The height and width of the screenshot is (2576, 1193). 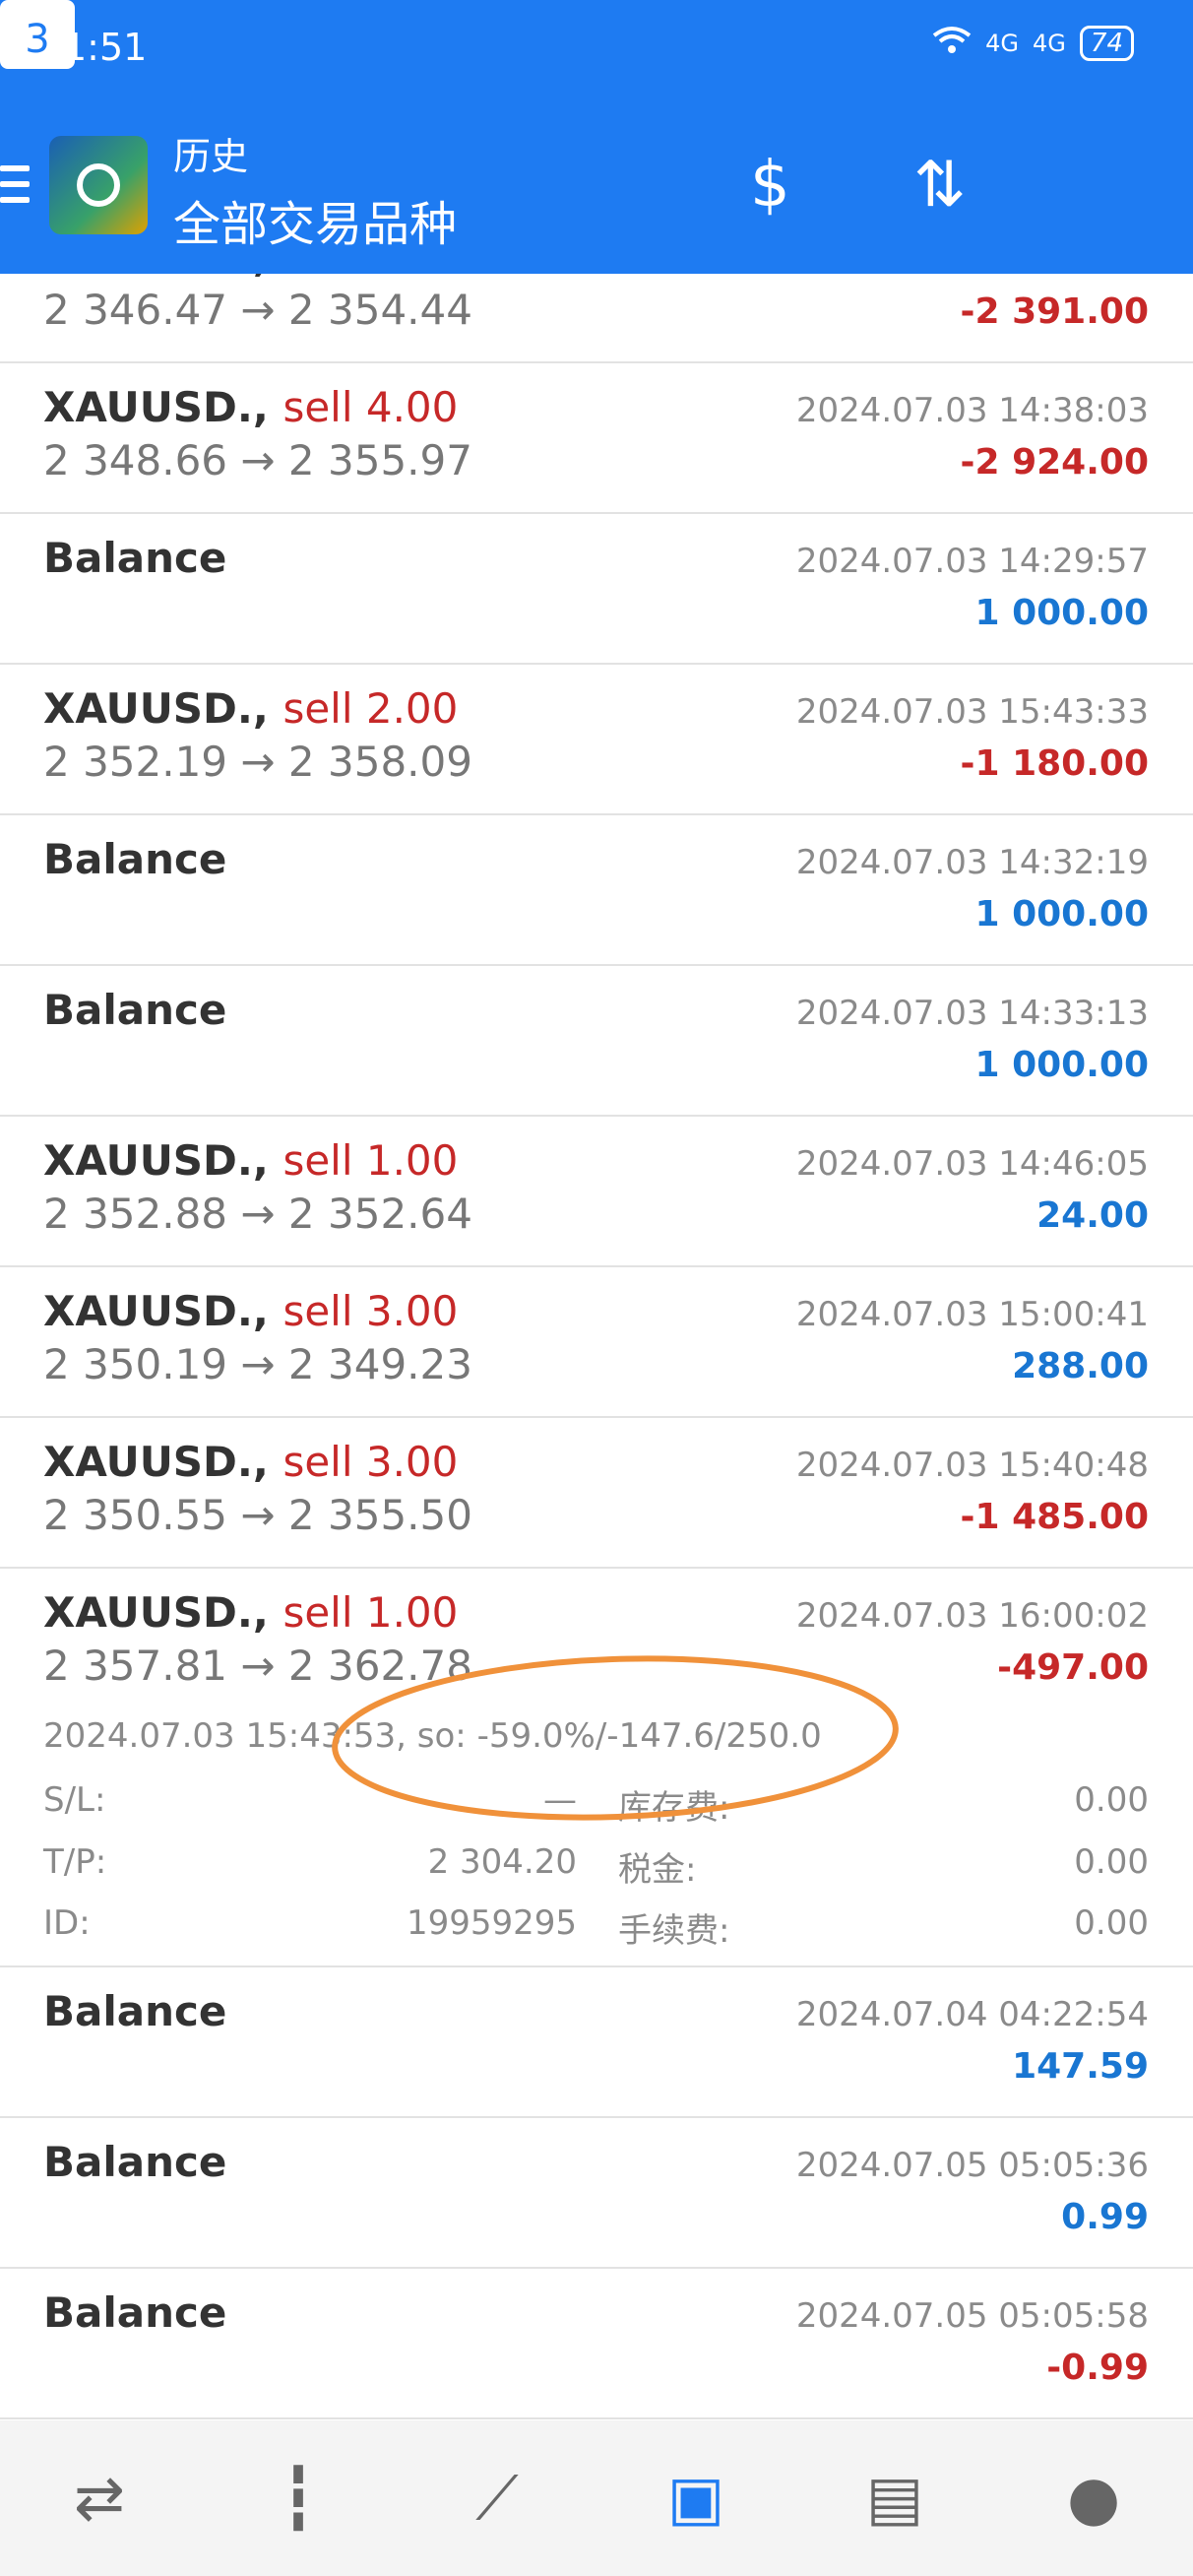 What do you see at coordinates (596, 2344) in the screenshot?
I see `balance-row: Balance 2024.07.05 05:05:58 -0.99` at bounding box center [596, 2344].